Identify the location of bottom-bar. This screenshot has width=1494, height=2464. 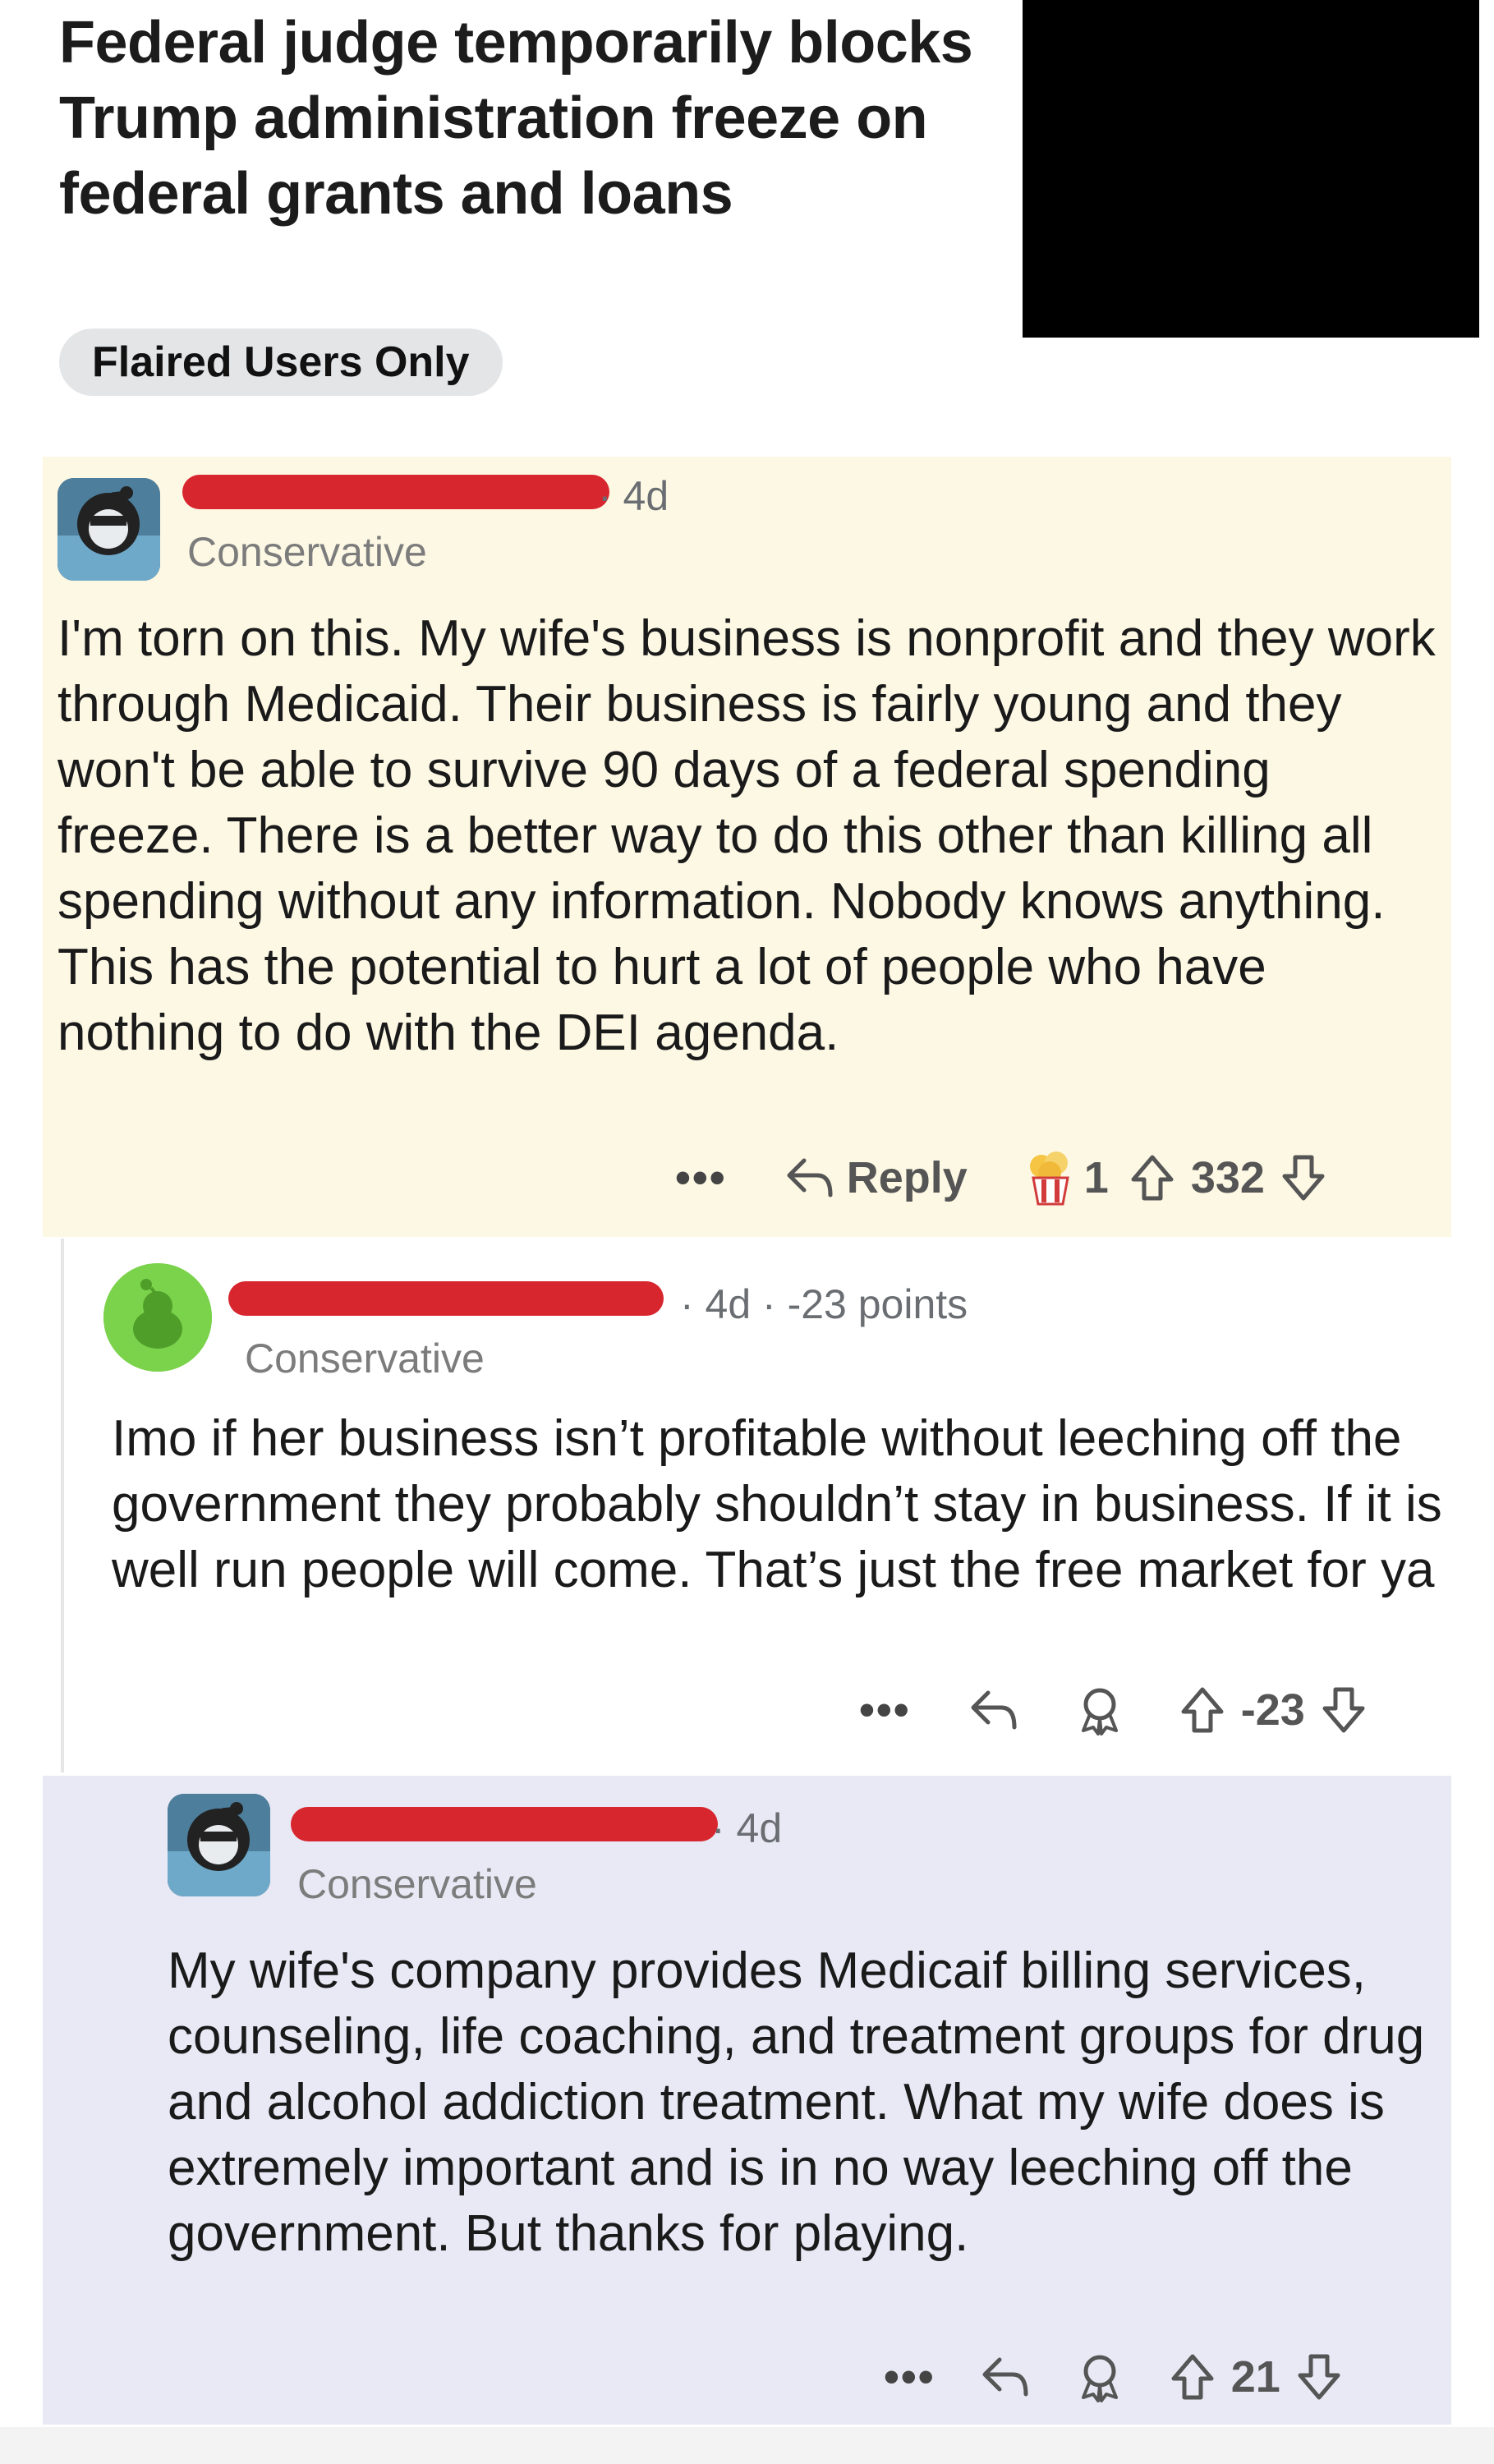
(747, 2445).